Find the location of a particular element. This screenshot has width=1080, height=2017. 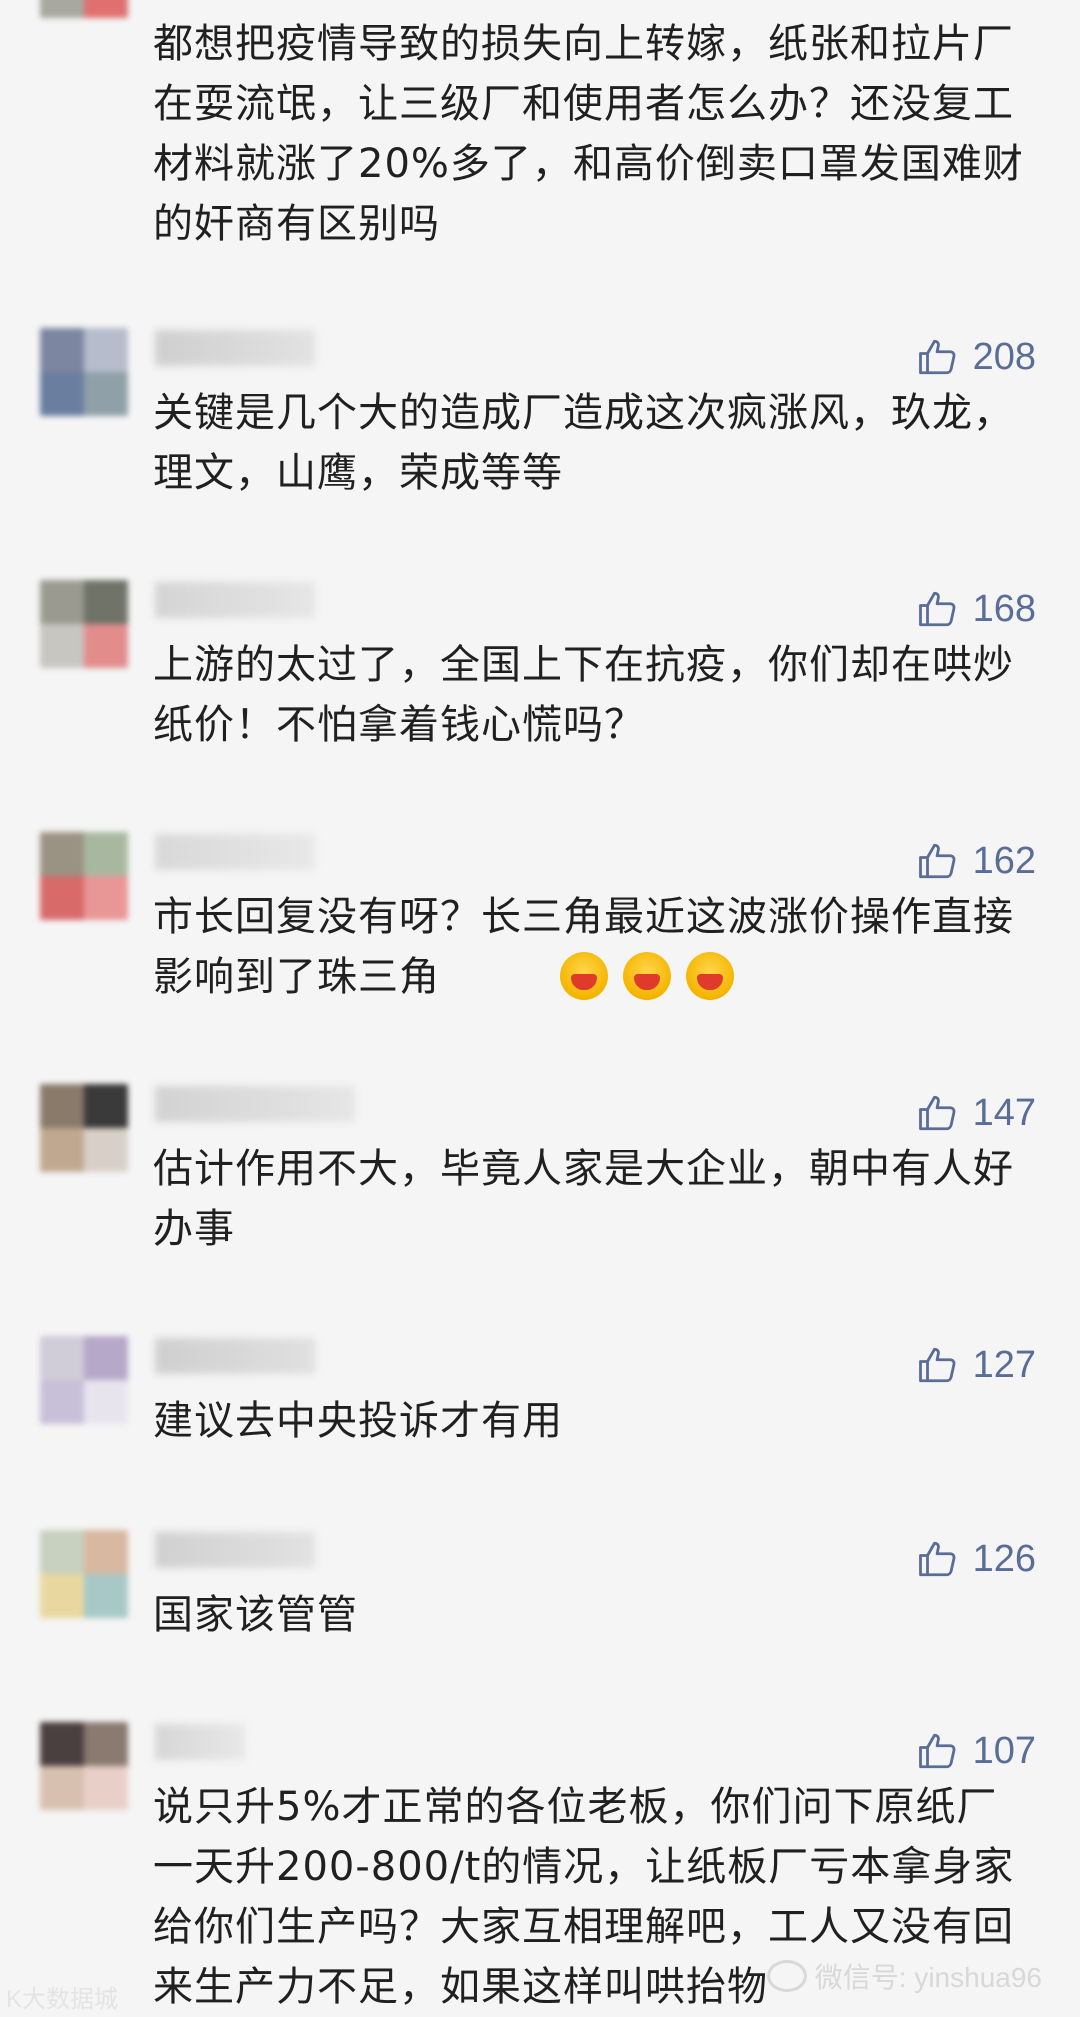

like-button: 147 is located at coordinates (976, 1113).